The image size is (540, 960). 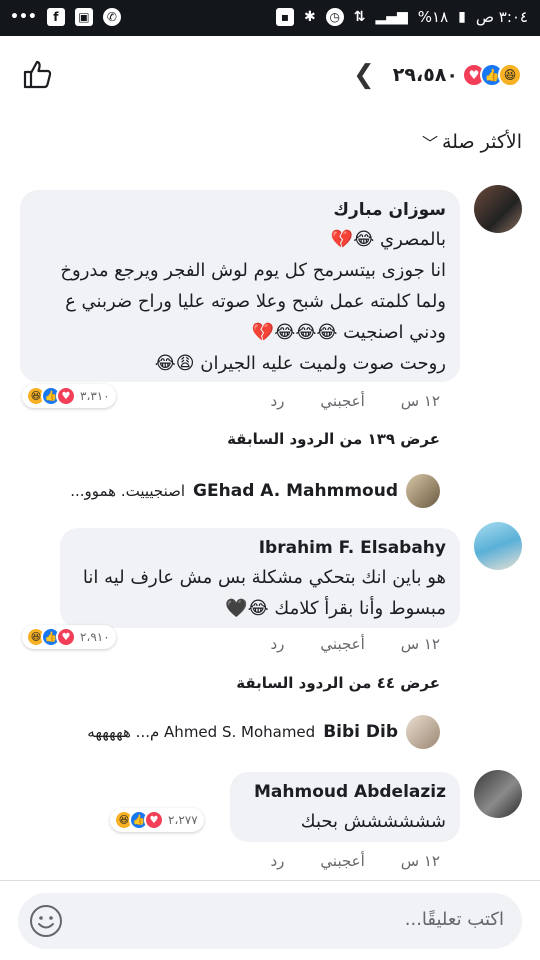 I want to click on battery-percent: %١٨, so click(x=433, y=17).